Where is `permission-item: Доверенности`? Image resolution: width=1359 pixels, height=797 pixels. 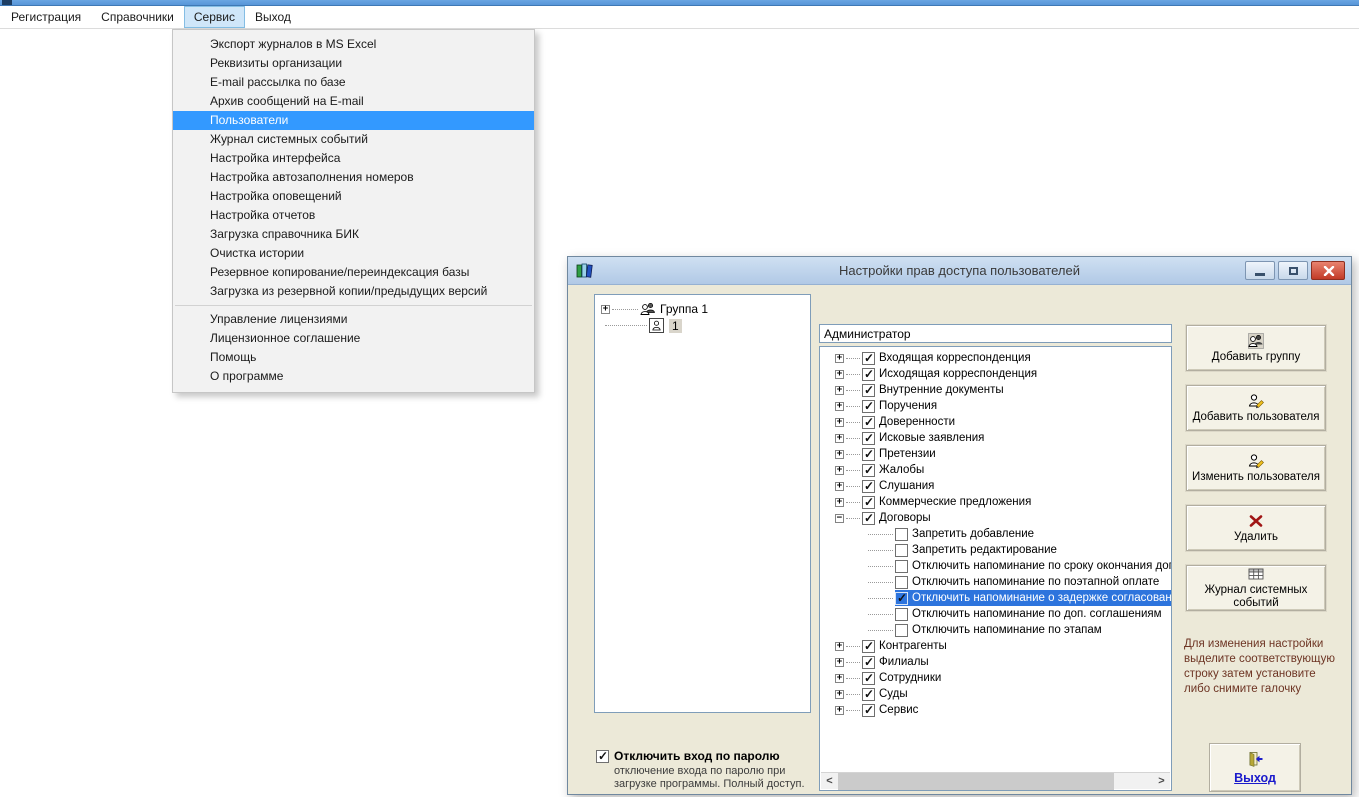
permission-item: Доверенности is located at coordinates (910, 422).